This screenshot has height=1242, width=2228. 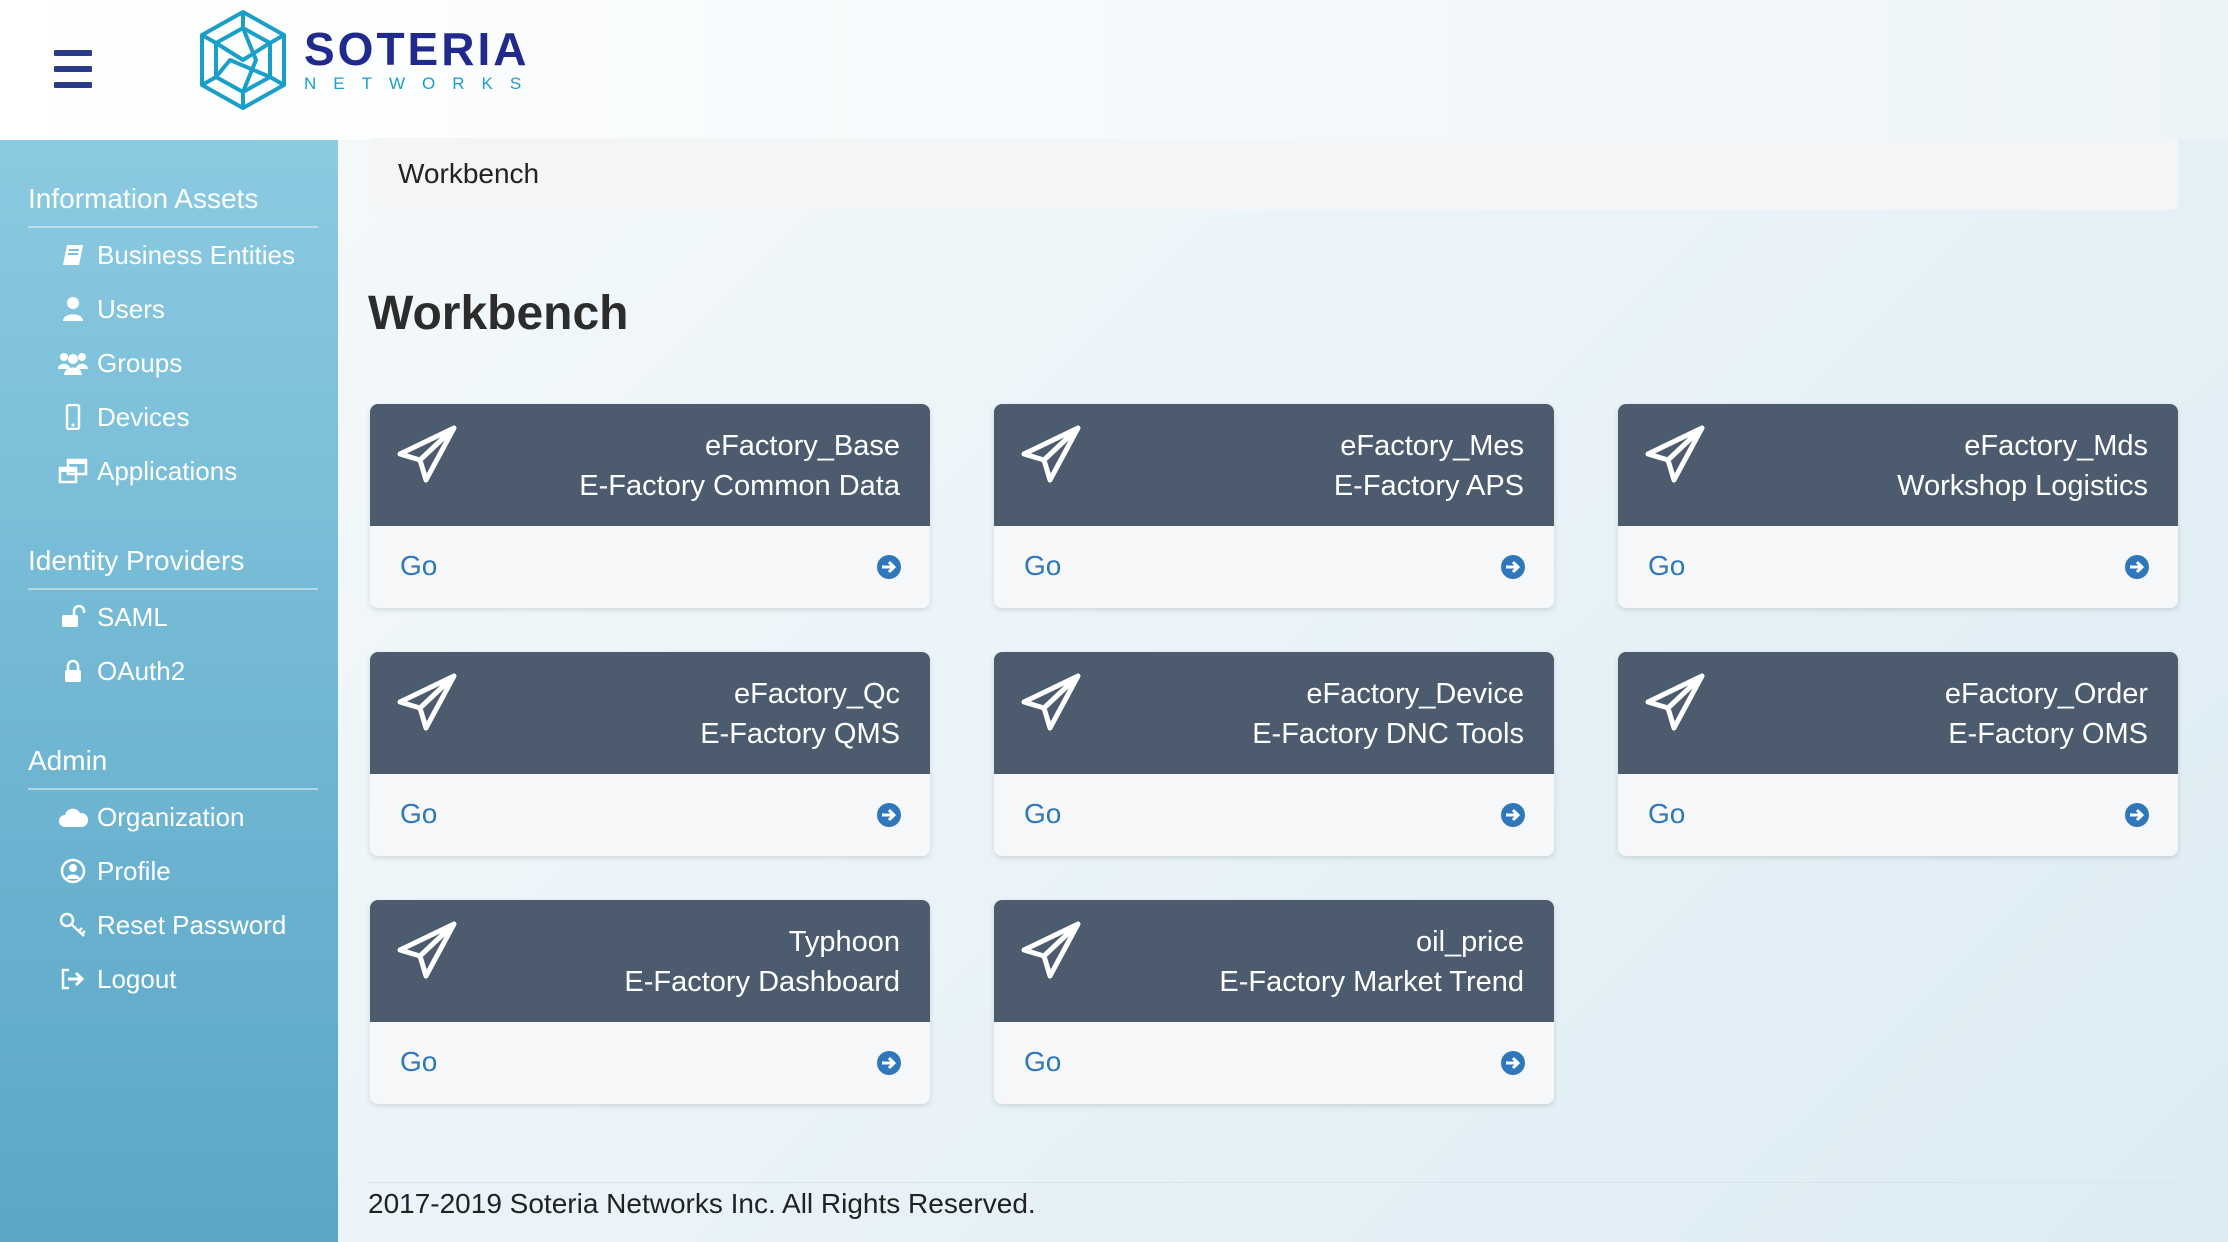 I want to click on card-subtitle: E-Factory Market Trend, so click(x=1371, y=982).